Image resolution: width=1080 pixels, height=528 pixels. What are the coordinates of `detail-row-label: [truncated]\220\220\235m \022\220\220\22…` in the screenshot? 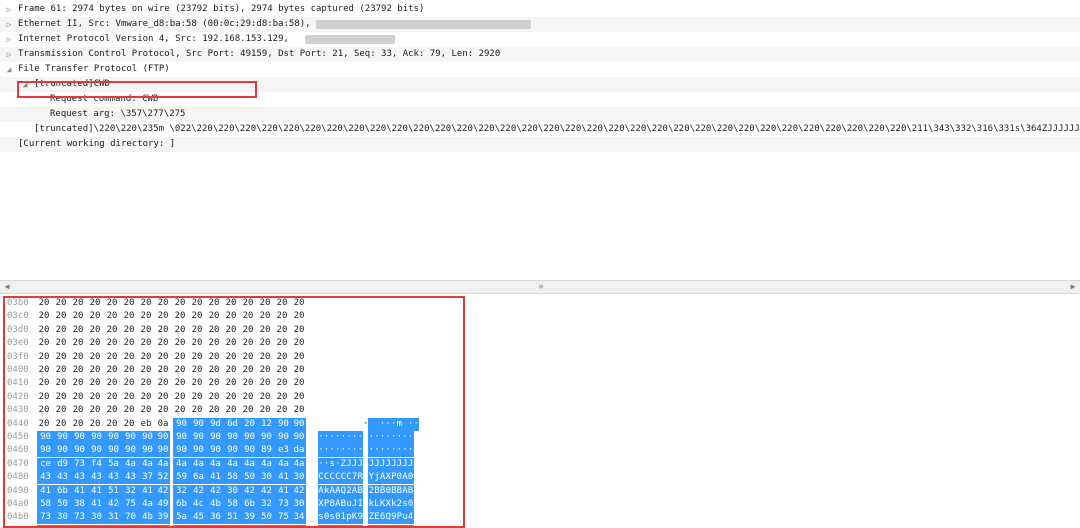 It's located at (557, 129).